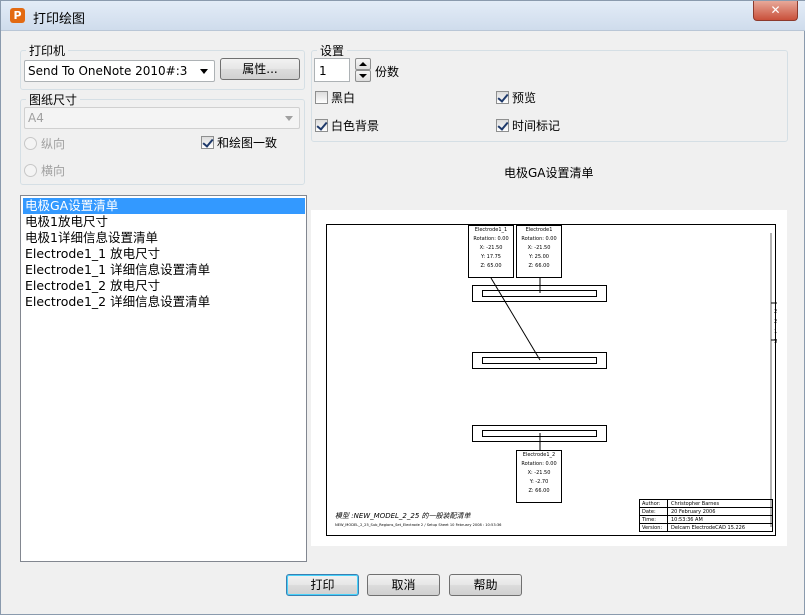 This screenshot has height=615, width=805. What do you see at coordinates (164, 270) in the screenshot?
I see `list-item: Electrode1_1 详细信息设置清单` at bounding box center [164, 270].